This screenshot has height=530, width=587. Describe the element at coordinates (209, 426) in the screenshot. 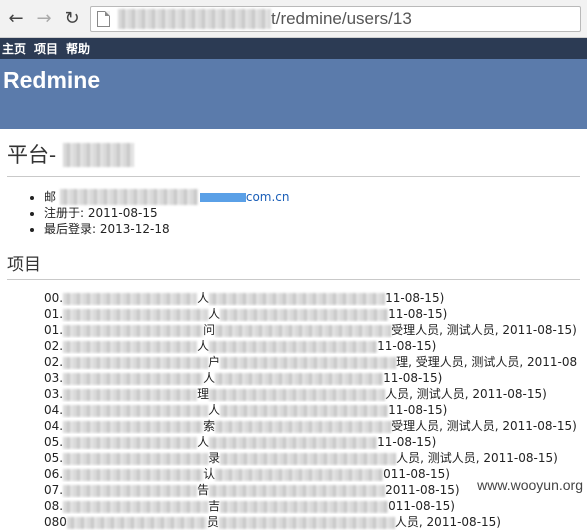

I see `project-role-marker: 索` at that location.